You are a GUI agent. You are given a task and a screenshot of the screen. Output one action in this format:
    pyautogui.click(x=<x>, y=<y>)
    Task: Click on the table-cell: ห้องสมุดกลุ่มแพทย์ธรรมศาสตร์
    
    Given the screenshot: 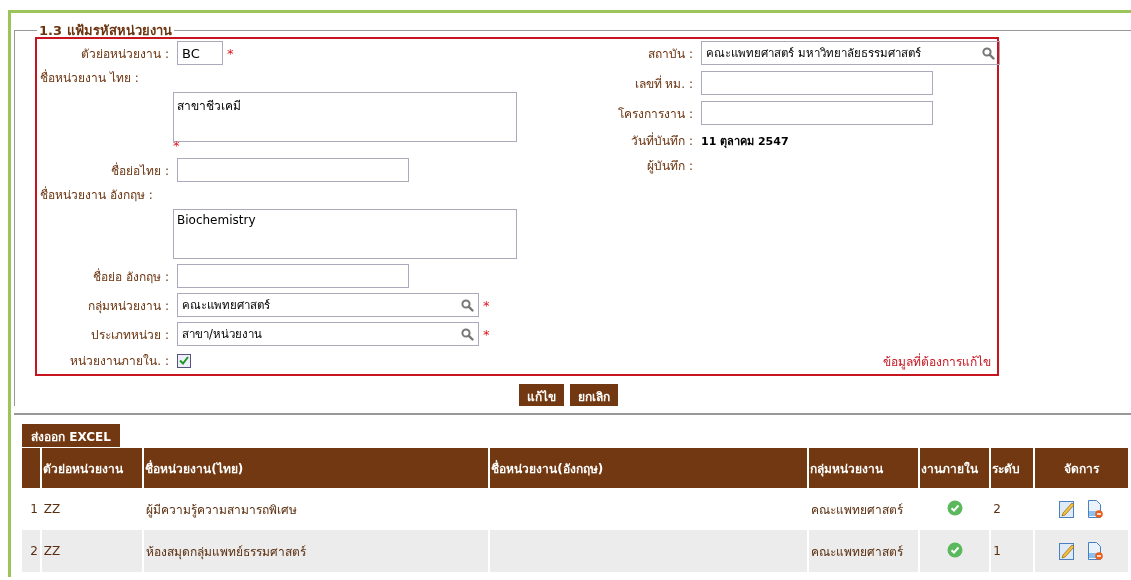 What is the action you would take?
    pyautogui.click(x=316, y=551)
    